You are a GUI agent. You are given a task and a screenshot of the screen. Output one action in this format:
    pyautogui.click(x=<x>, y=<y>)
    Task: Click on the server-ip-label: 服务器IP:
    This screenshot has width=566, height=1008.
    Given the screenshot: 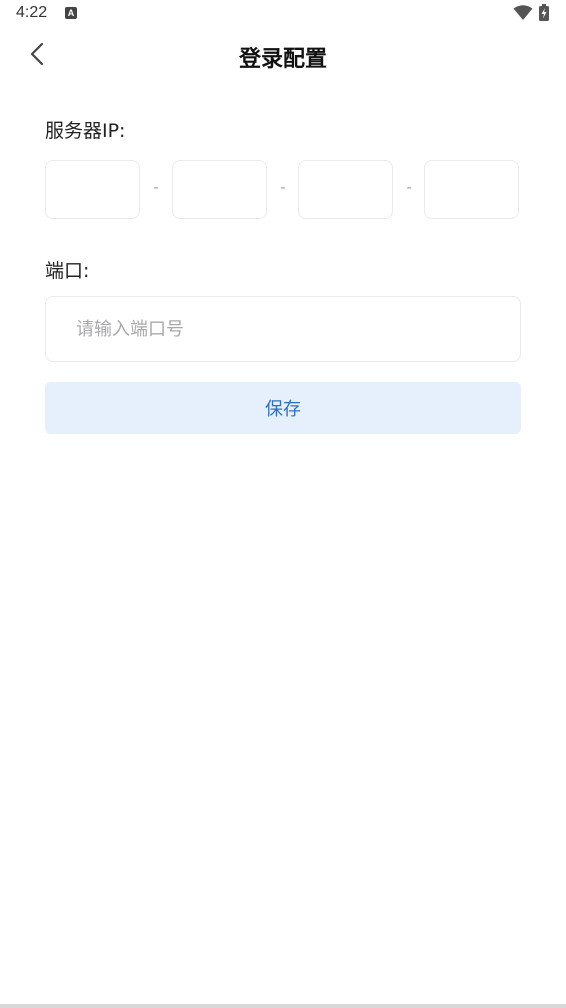 What is the action you would take?
    pyautogui.click(x=85, y=131)
    